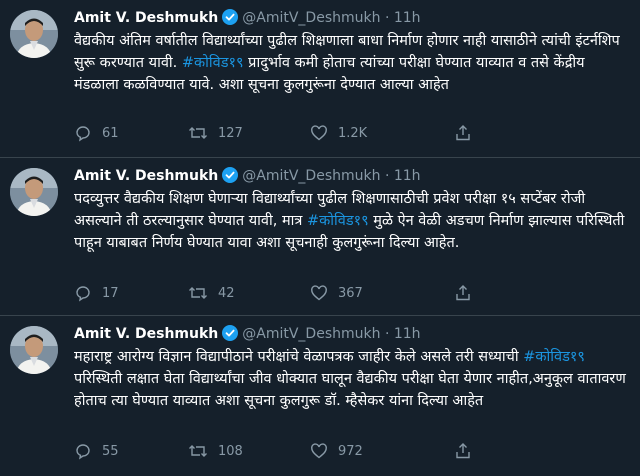  I want to click on retweet-button: 42, so click(211, 293).